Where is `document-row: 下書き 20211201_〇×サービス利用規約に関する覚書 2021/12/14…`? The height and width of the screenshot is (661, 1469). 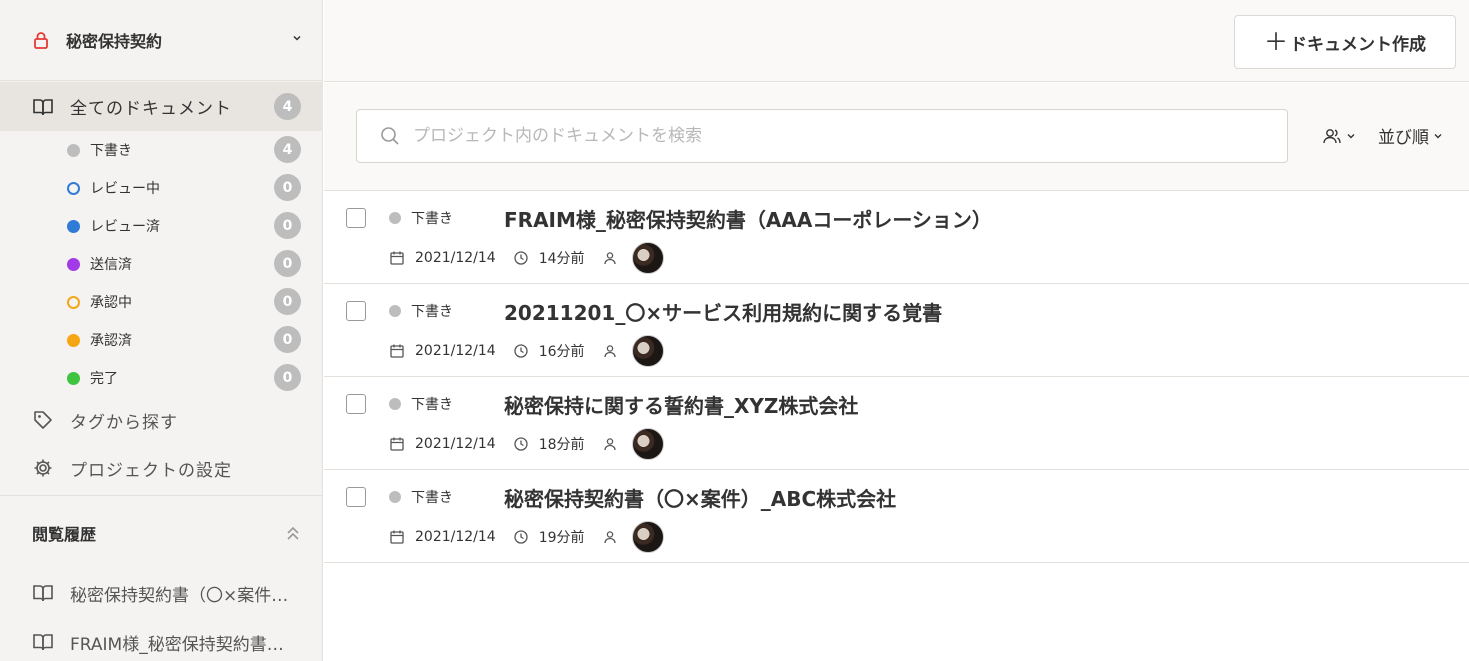 document-row: 下書き 20211201_〇×サービス利用規約に関する覚書 2021/12/14… is located at coordinates (896, 330).